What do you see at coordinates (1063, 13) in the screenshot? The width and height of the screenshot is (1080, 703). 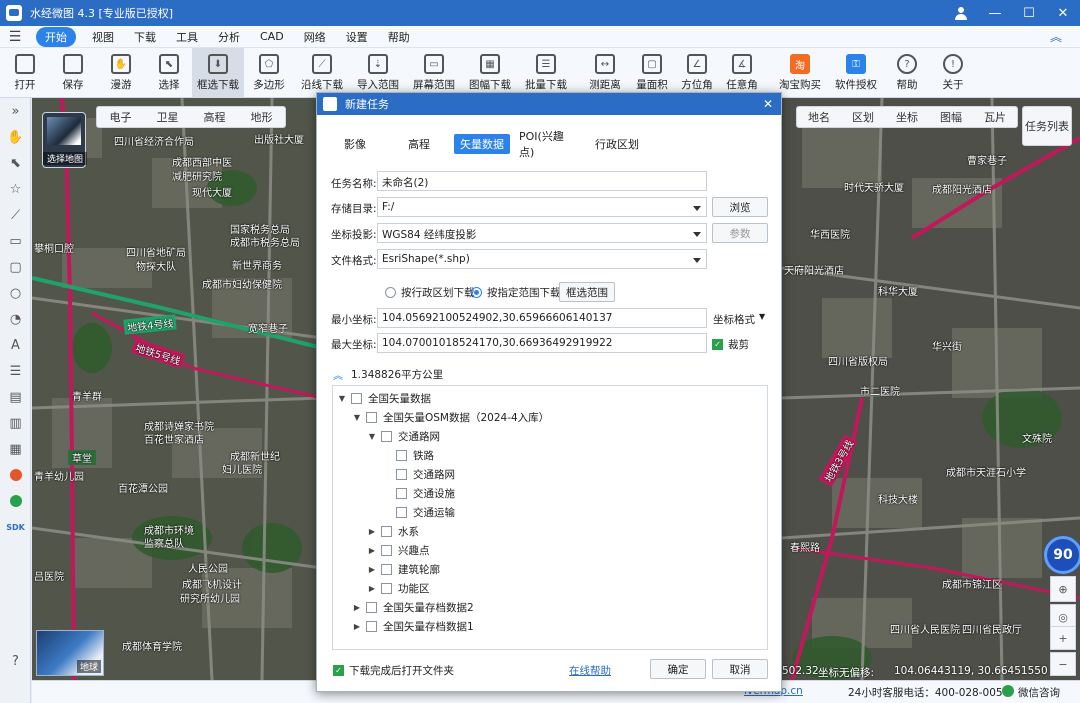 I see `close-button: ✕` at bounding box center [1063, 13].